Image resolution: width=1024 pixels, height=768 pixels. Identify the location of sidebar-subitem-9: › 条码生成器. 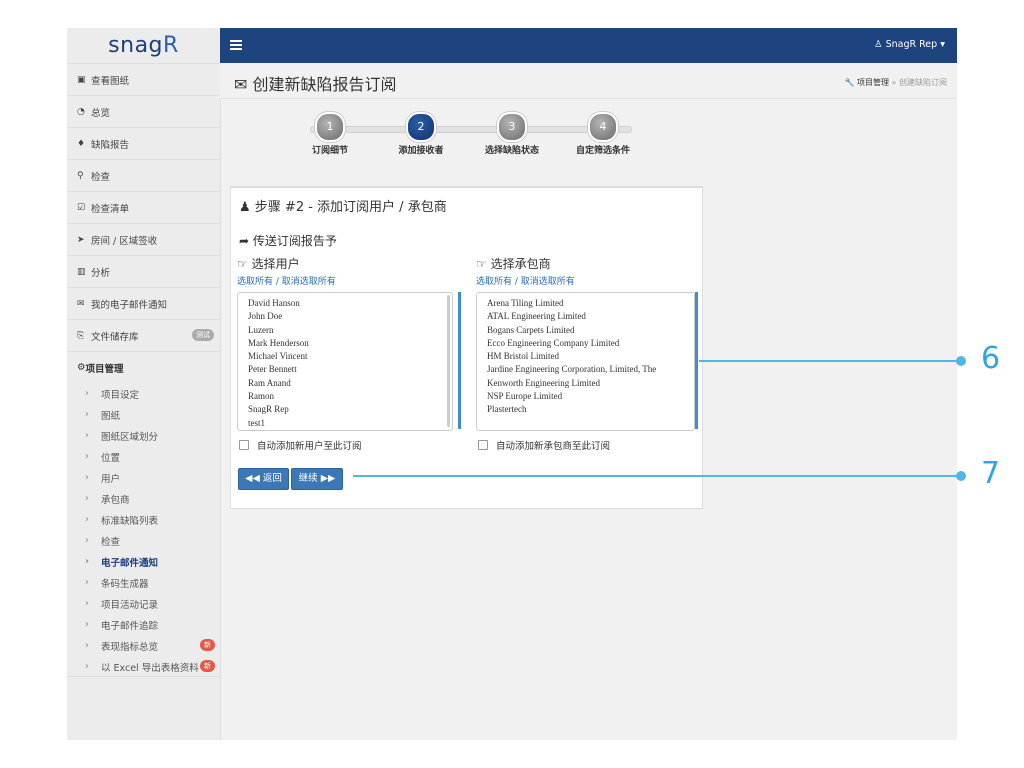
(143, 582).